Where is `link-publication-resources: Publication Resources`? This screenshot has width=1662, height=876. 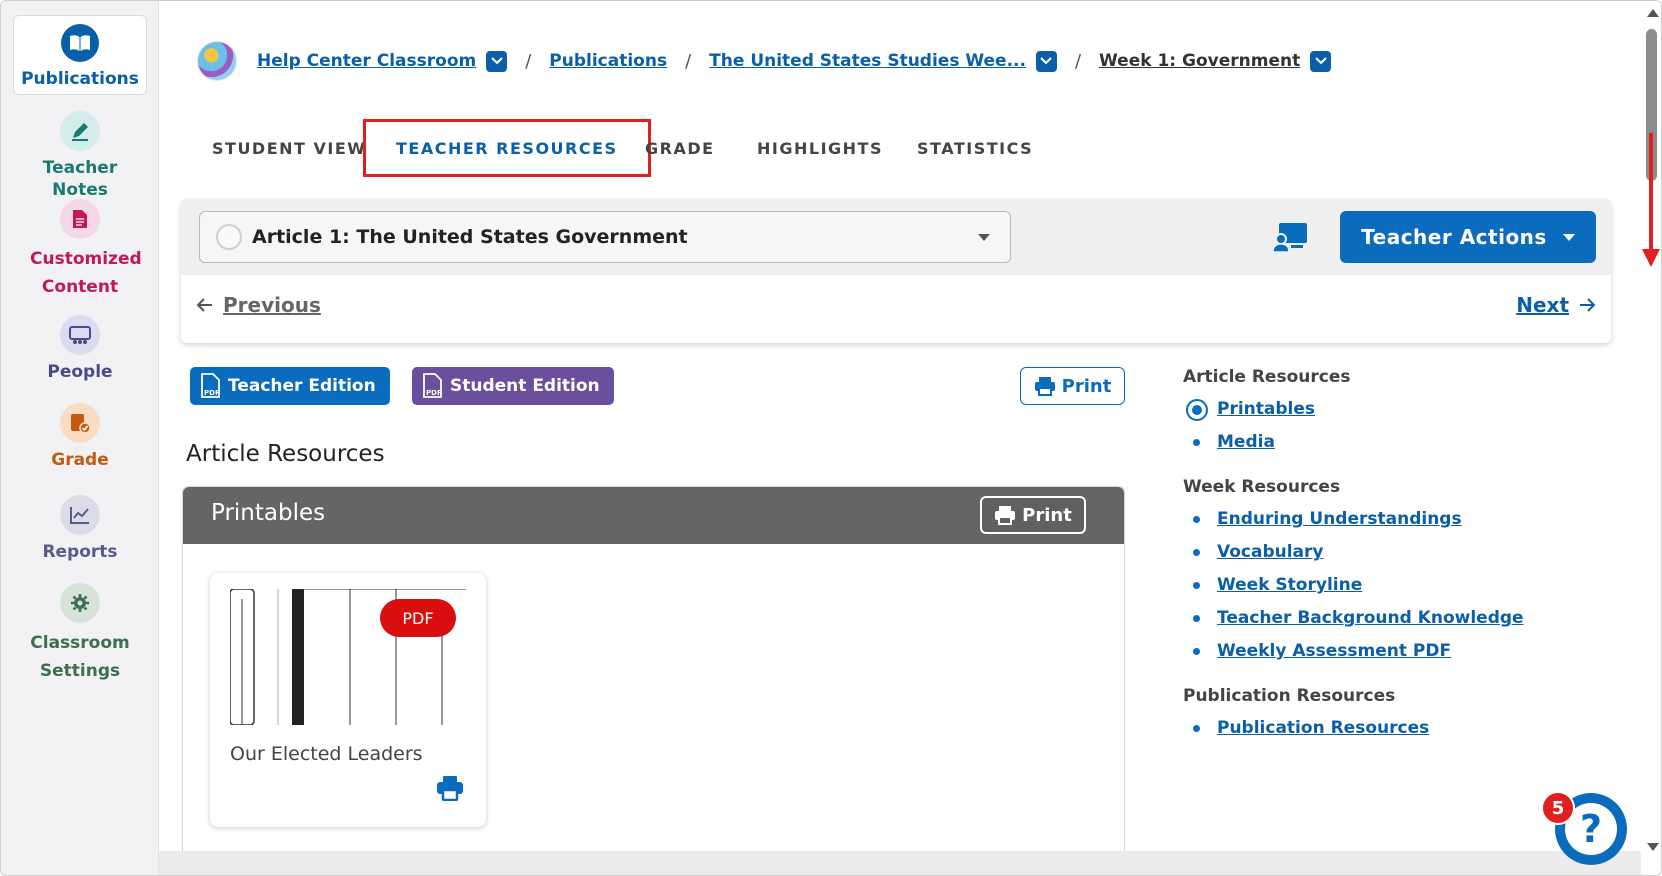
link-publication-resources: Publication Resources is located at coordinates (1363, 728).